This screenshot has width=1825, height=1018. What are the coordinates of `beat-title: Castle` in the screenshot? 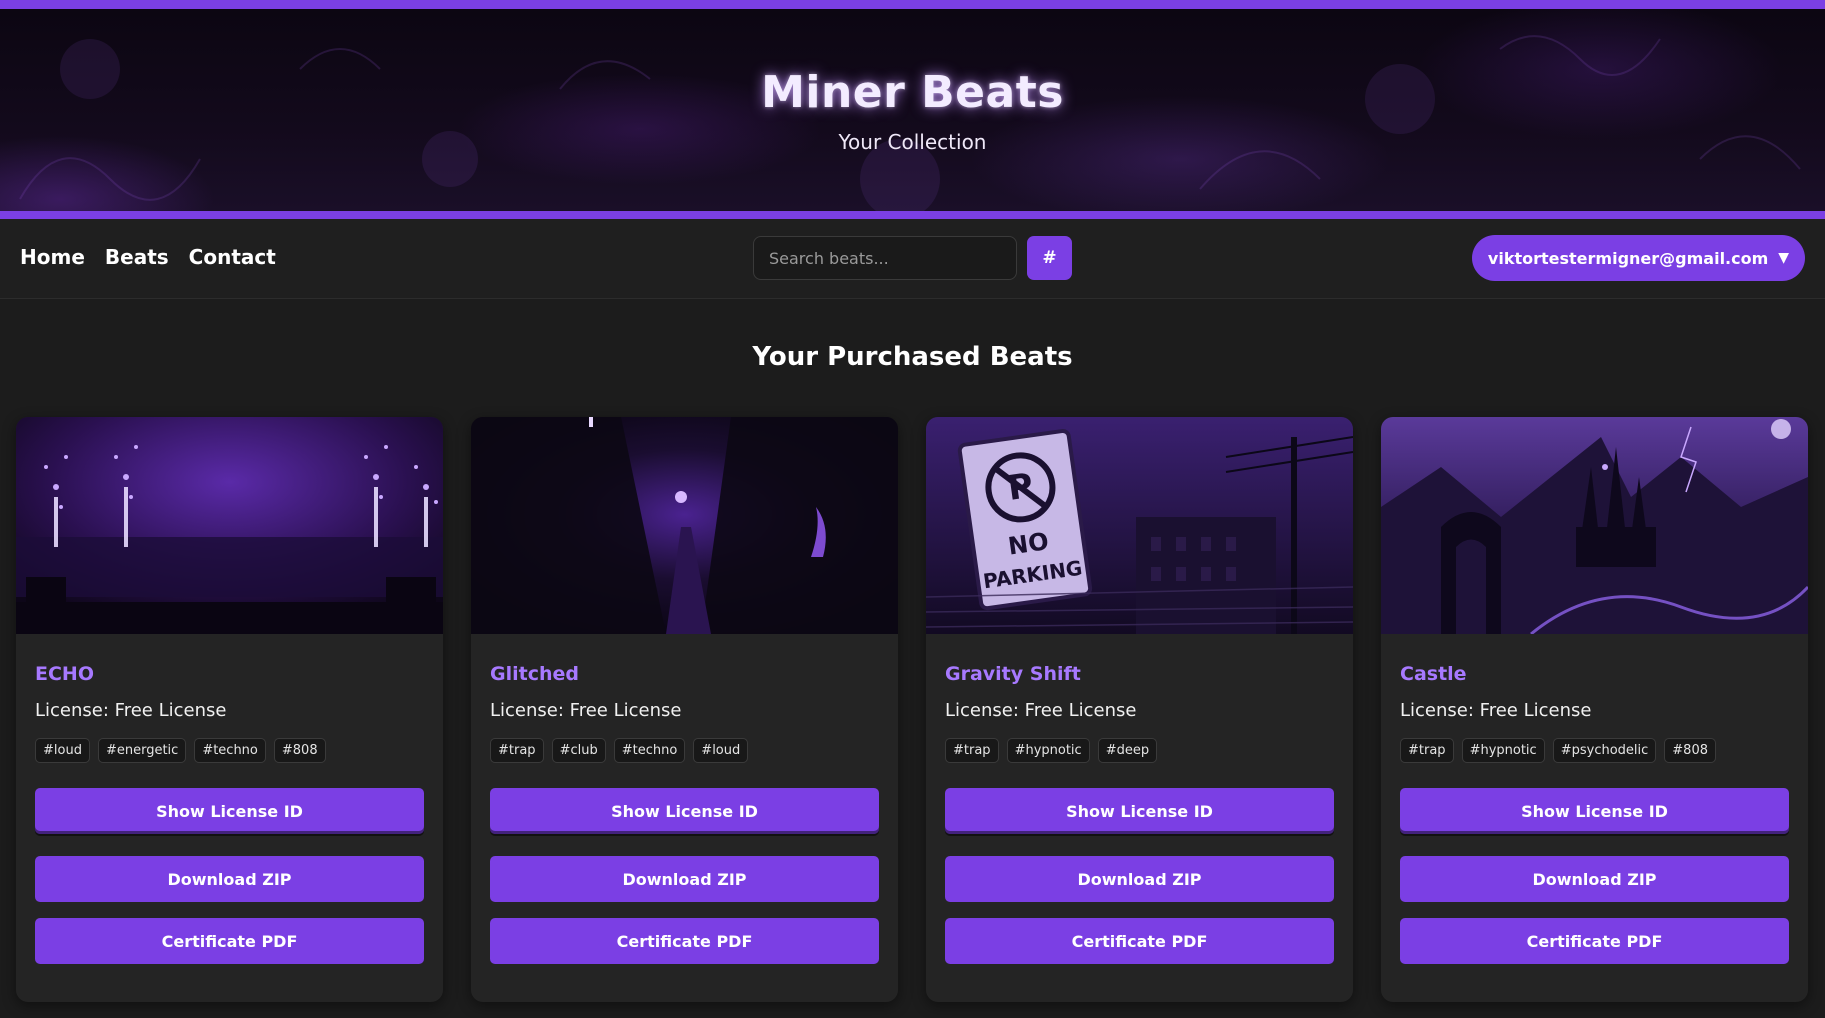 It's located at (1433, 674).